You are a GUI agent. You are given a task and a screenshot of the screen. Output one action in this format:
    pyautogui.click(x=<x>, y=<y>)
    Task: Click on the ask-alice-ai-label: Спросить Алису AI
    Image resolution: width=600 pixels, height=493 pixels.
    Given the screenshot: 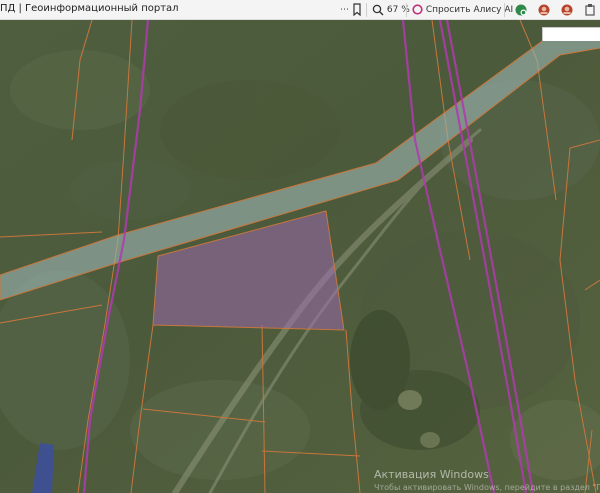 What is the action you would take?
    pyautogui.click(x=469, y=10)
    